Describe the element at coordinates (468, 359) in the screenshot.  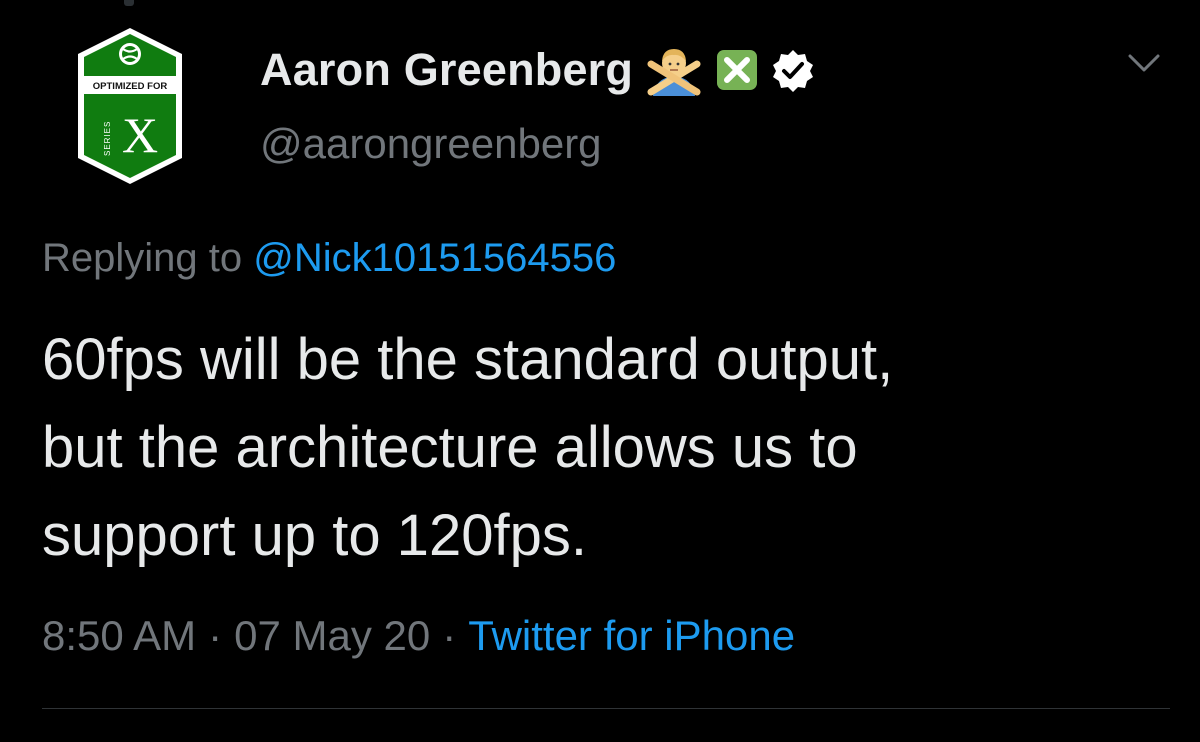
I see `tweet-text-line: 60fps will be the standard output,` at that location.